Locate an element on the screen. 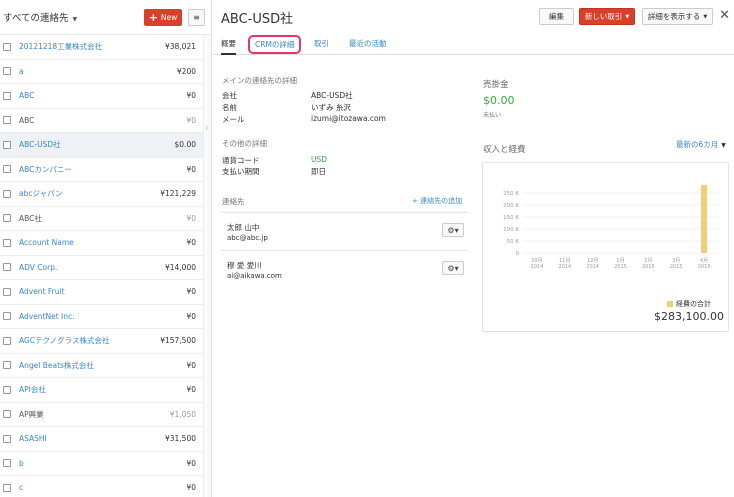  list-item: AGCテクノグラス株式会社 ¥157,500 is located at coordinates (101, 341).